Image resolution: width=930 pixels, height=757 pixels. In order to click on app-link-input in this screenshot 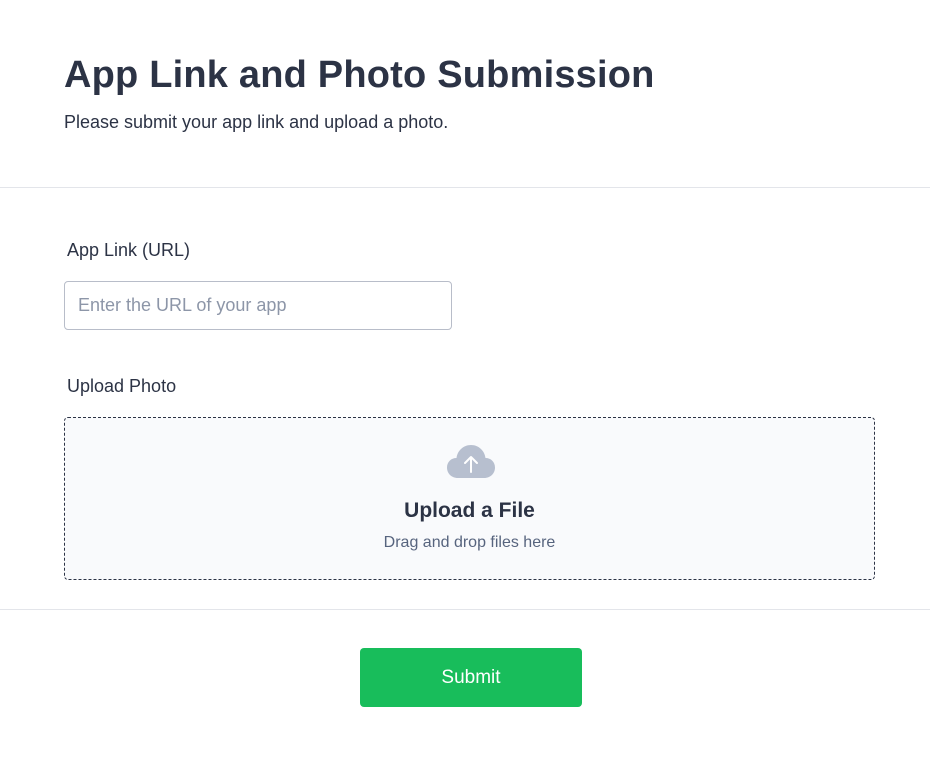, I will do `click(258, 305)`.